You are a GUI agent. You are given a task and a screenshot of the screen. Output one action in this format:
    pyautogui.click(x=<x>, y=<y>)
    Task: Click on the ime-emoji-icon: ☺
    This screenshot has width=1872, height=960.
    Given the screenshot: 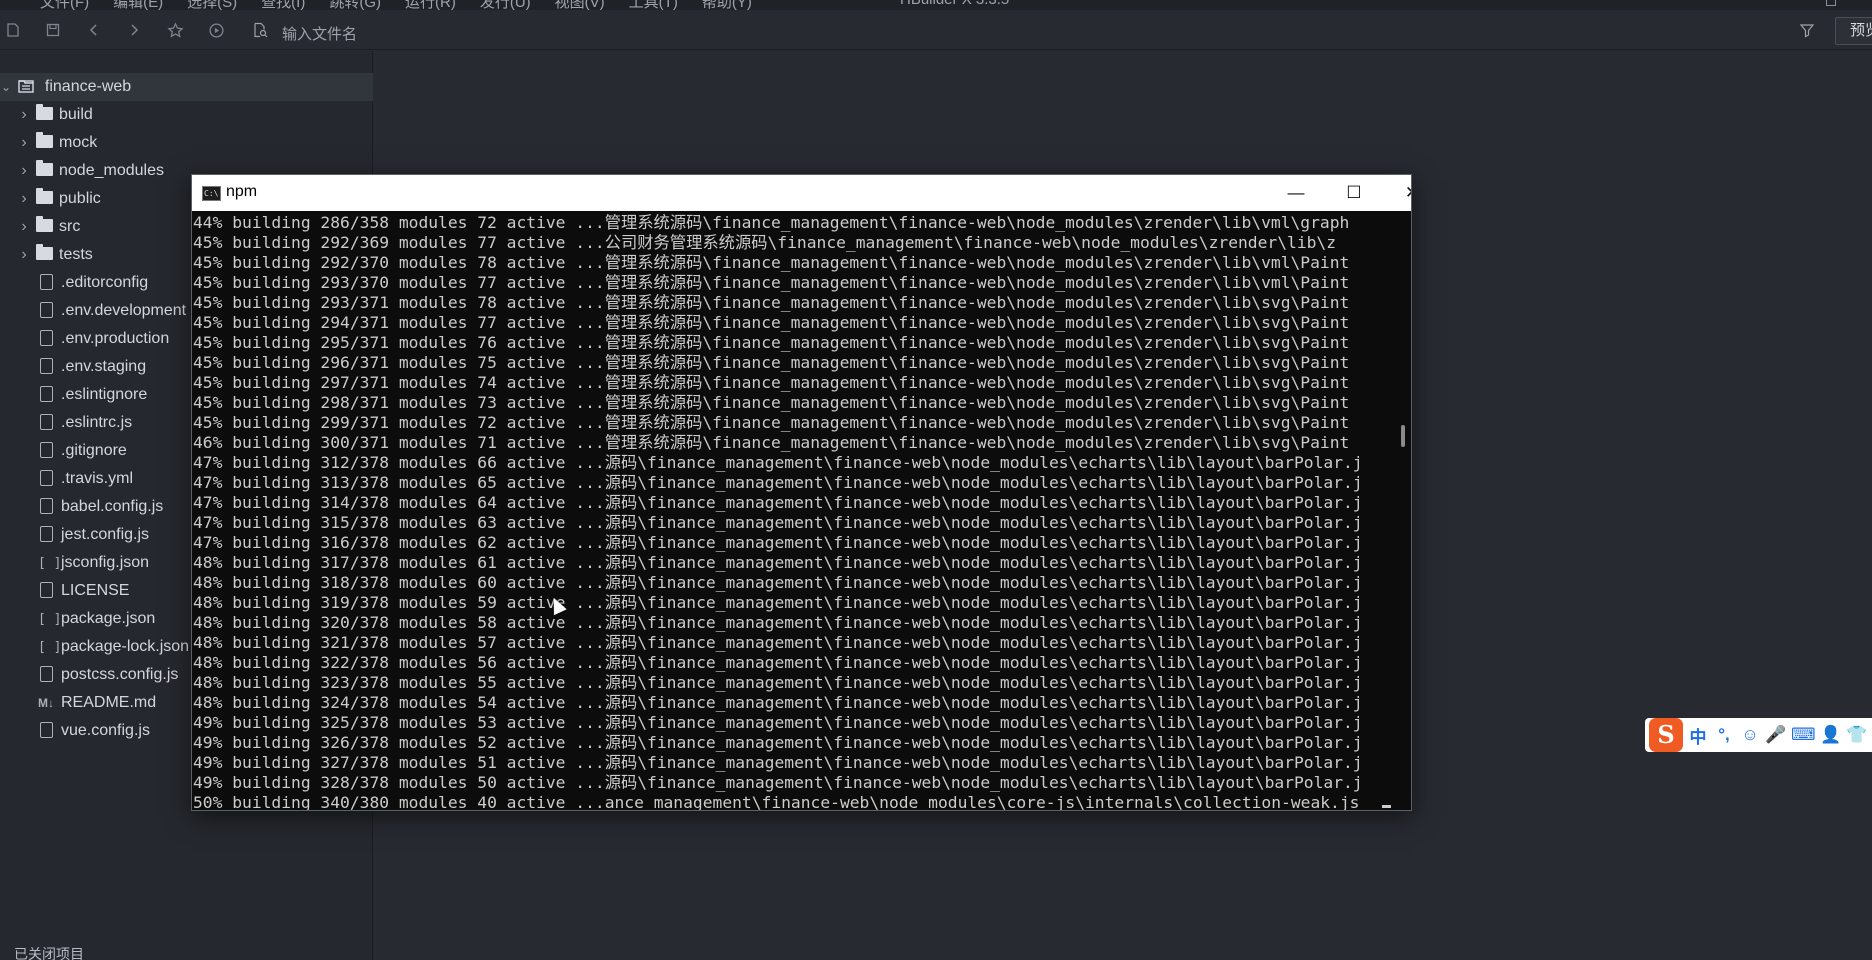 What is the action you would take?
    pyautogui.click(x=1750, y=735)
    